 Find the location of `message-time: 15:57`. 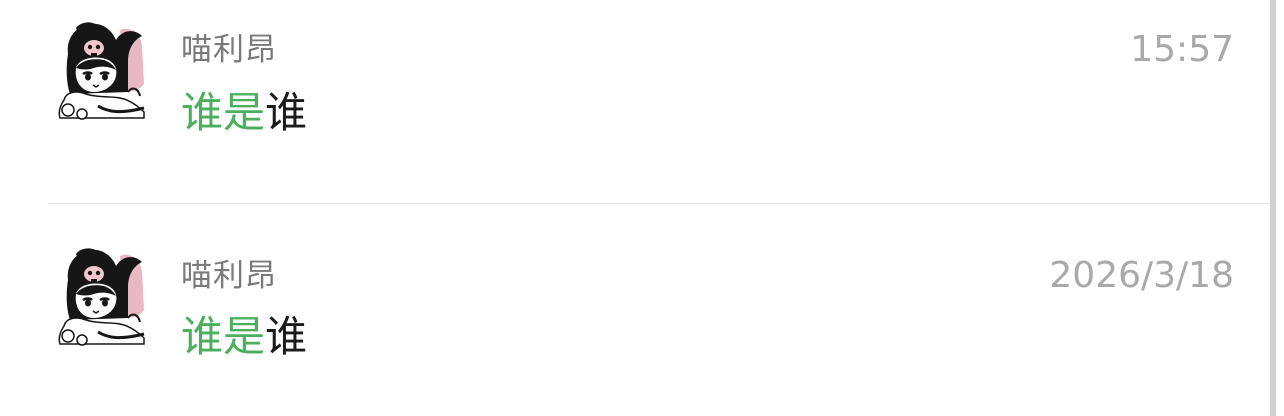

message-time: 15:57 is located at coordinates (1182, 49).